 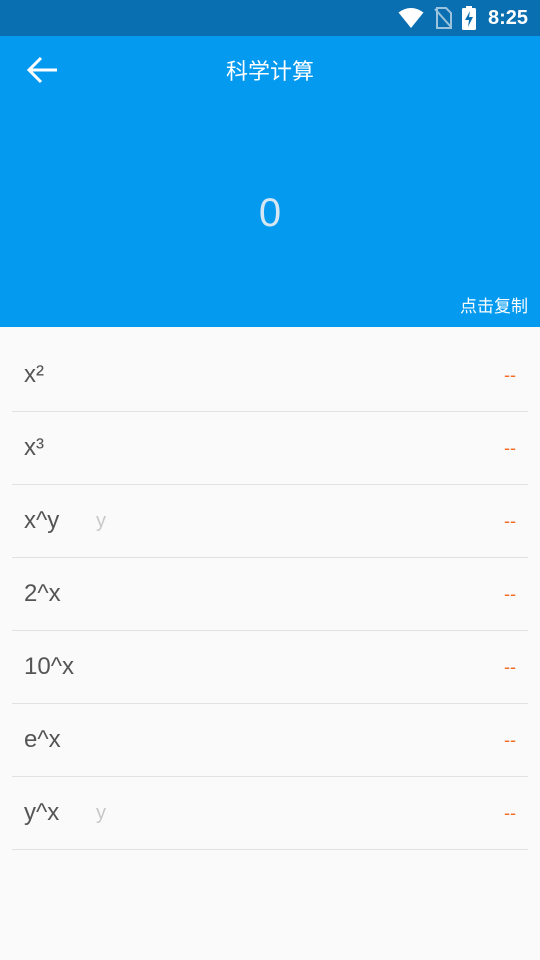 What do you see at coordinates (42, 812) in the screenshot?
I see `function-label: y^x` at bounding box center [42, 812].